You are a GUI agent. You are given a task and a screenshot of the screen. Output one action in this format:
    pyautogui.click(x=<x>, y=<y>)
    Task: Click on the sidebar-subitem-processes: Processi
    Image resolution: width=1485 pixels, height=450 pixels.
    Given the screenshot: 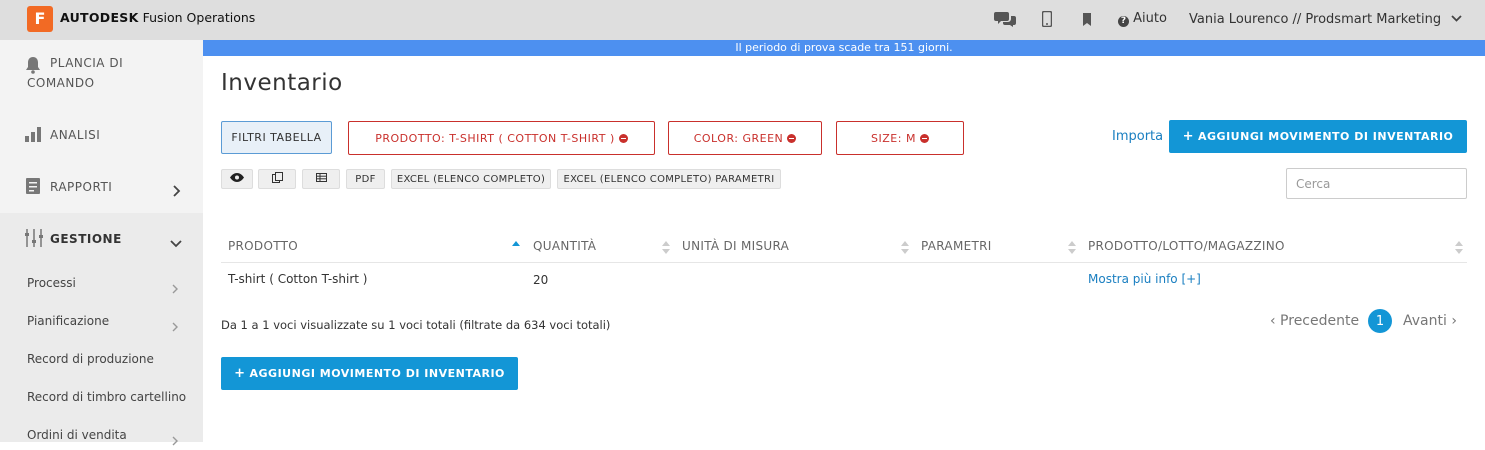 What is the action you would take?
    pyautogui.click(x=51, y=283)
    